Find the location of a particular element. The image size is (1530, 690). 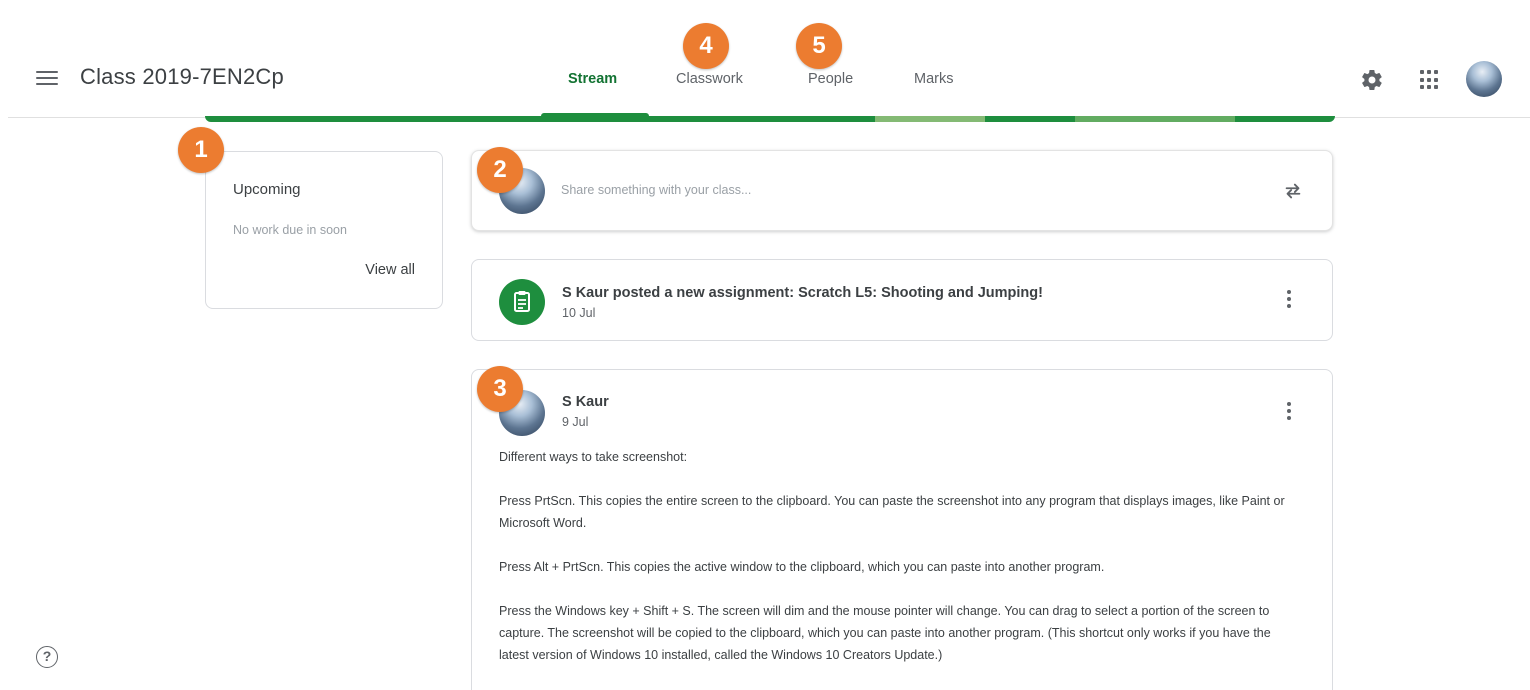

upcoming-title: Upcoming is located at coordinates (267, 189).